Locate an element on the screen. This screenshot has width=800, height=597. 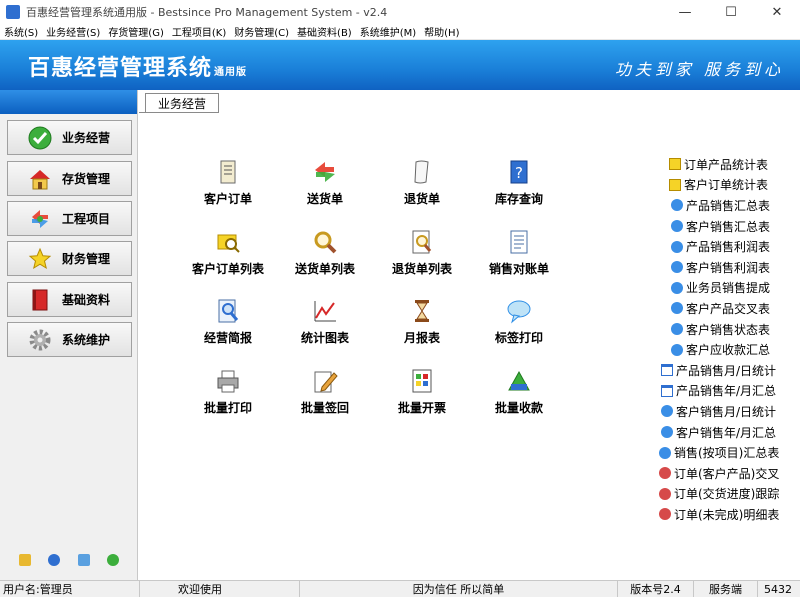
report-order-delivery-tracking: 订单(交货进度)跟踪 is located at coordinates (729, 494).